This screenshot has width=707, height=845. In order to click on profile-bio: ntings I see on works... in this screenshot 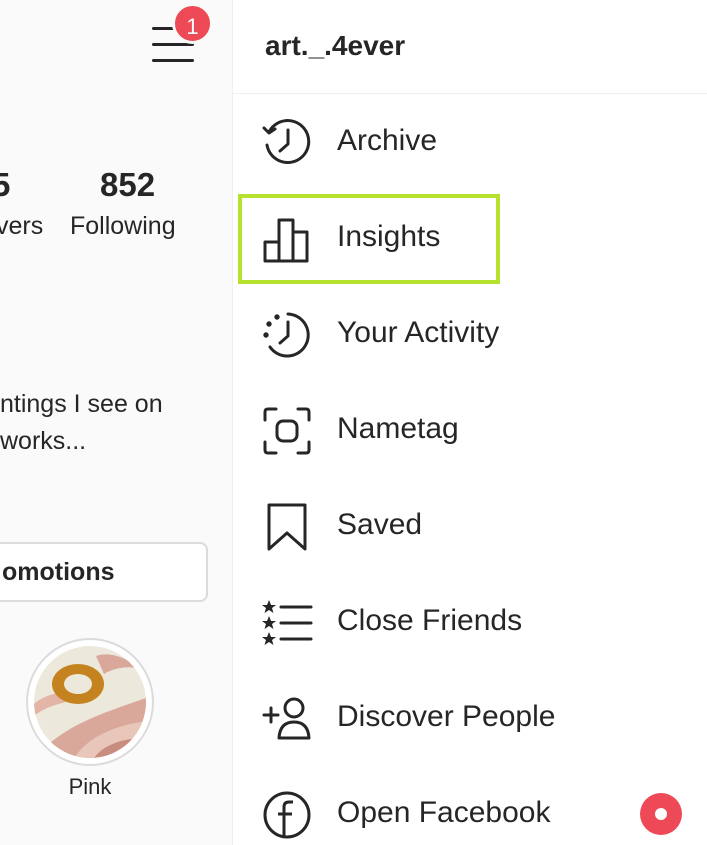, I will do `click(81, 423)`.